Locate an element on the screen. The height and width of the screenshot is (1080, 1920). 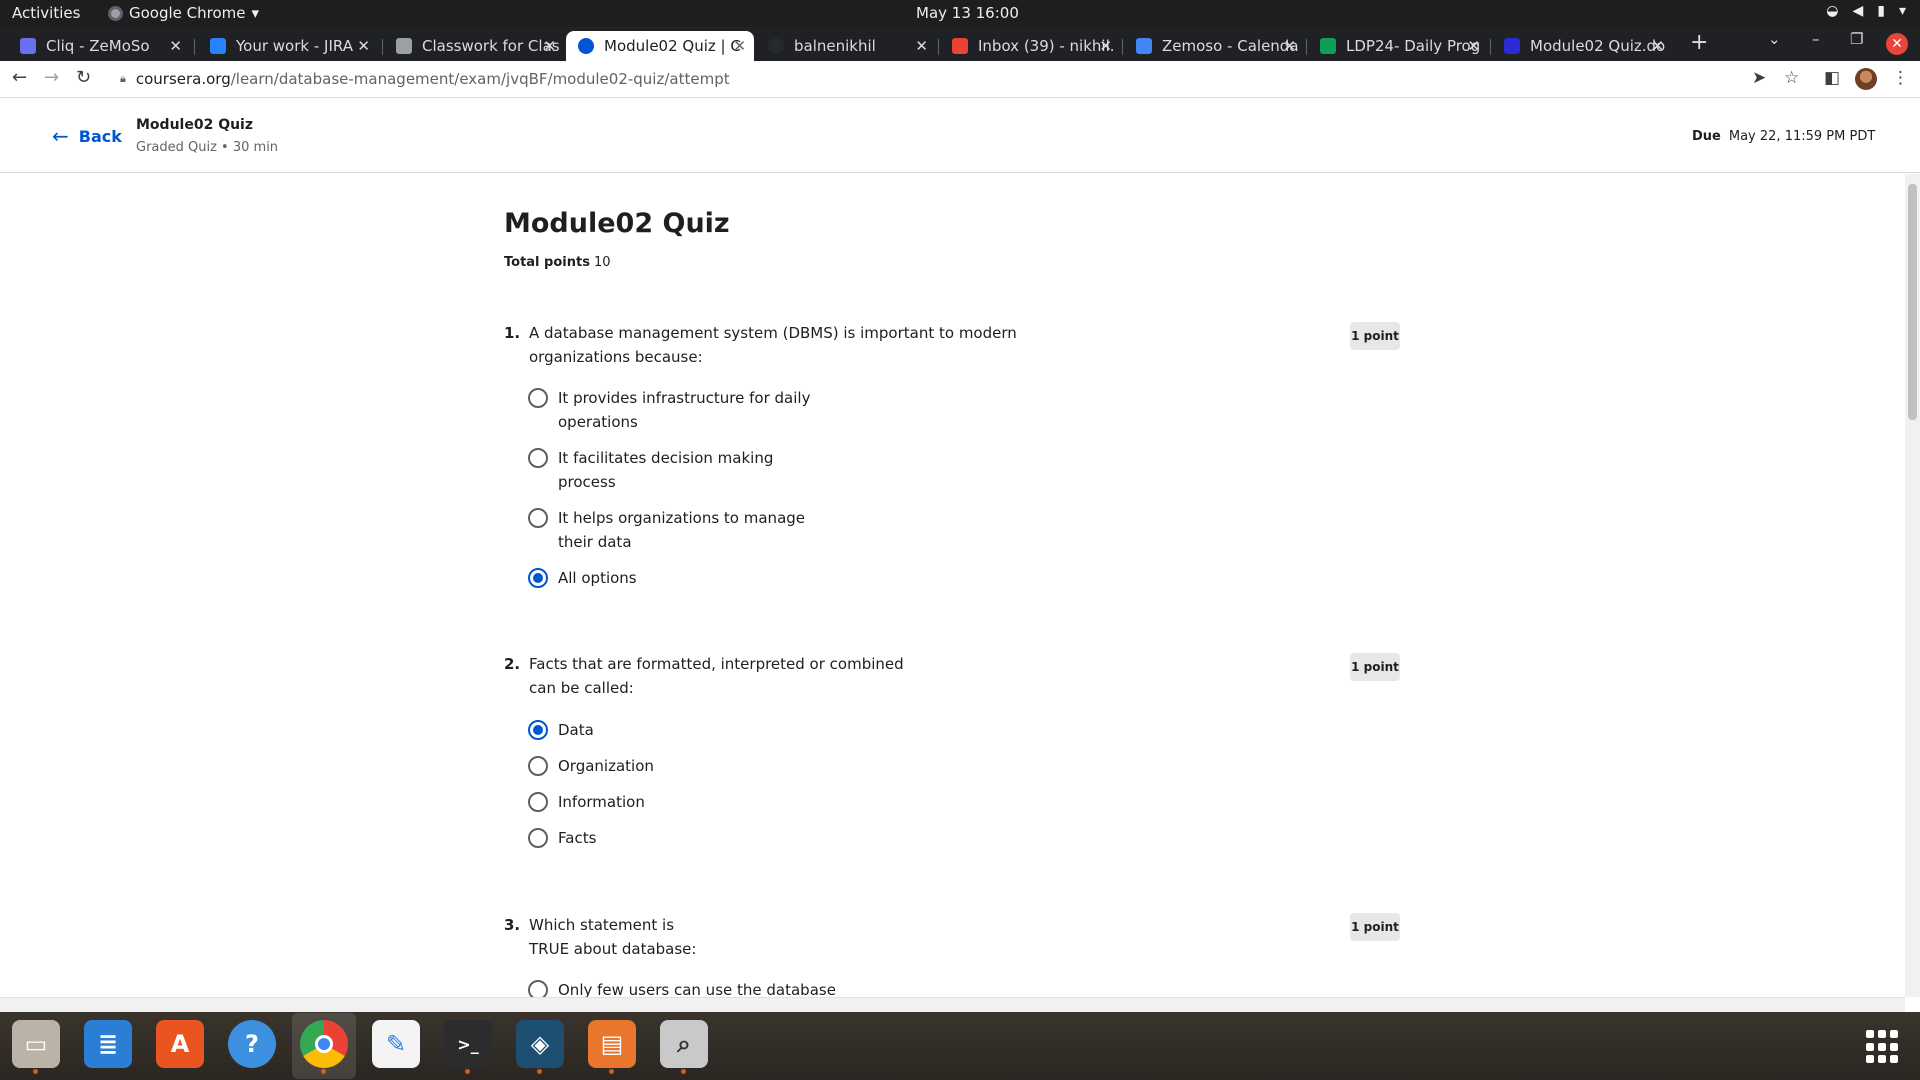
option-label: It facilitates decision making process is located at coordinates (688, 470).